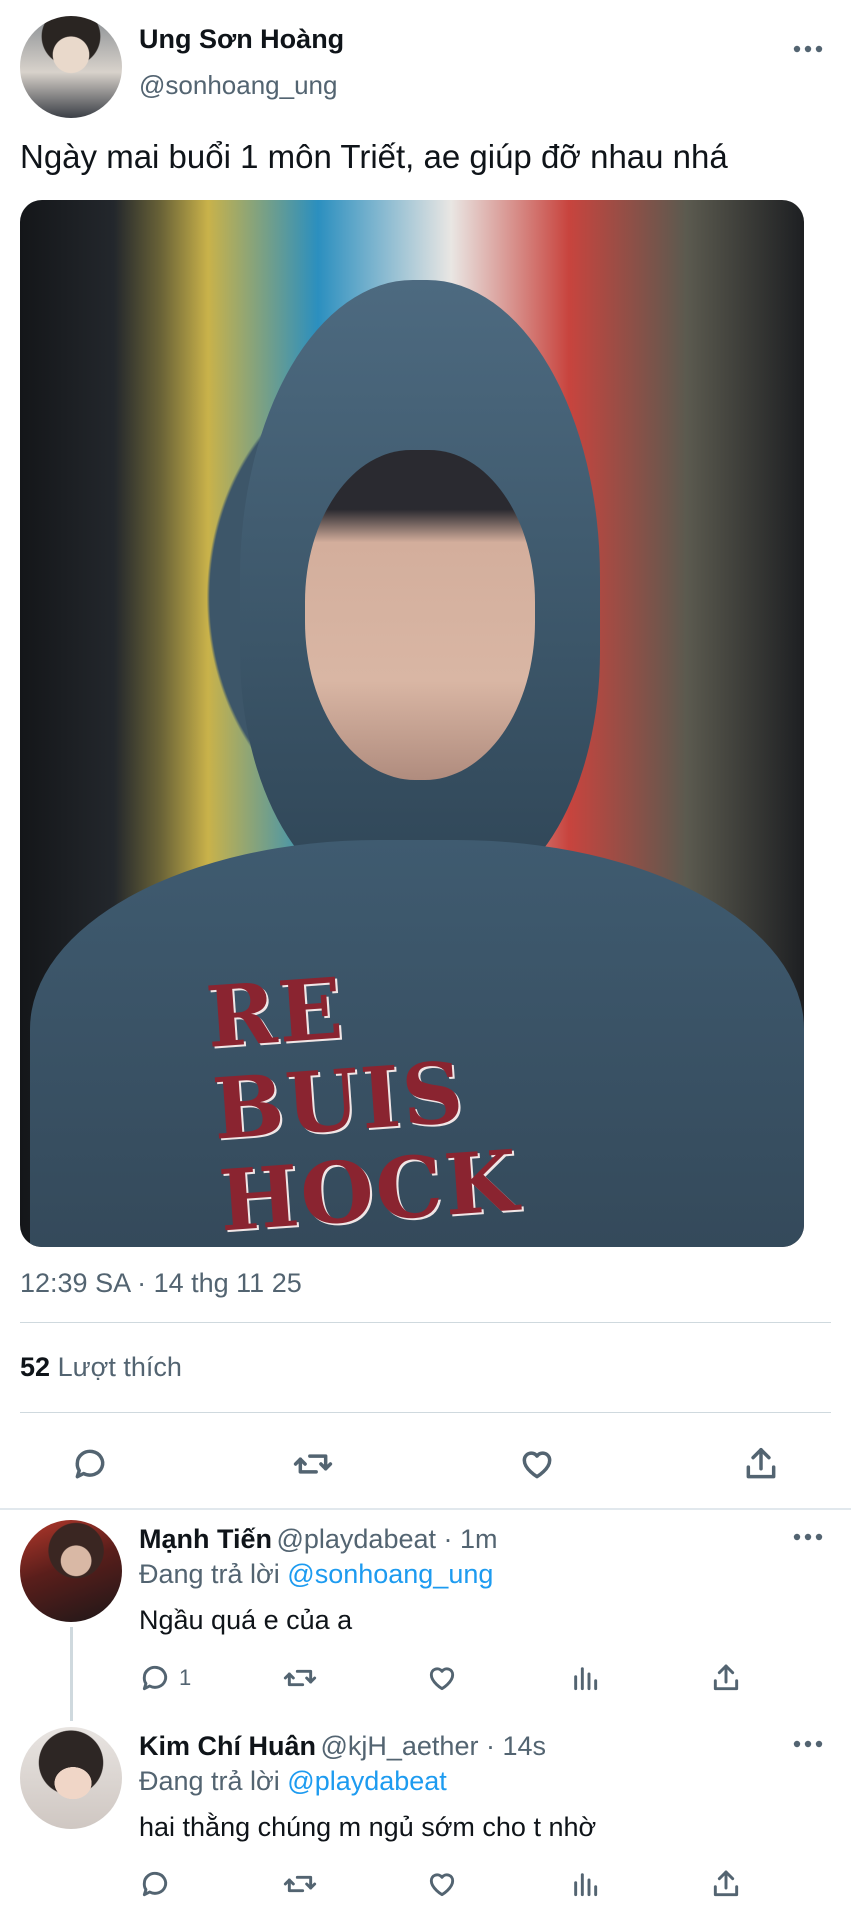 The height and width of the screenshot is (1920, 851). Describe the element at coordinates (425, 1509) in the screenshot. I see `section-separator` at that location.